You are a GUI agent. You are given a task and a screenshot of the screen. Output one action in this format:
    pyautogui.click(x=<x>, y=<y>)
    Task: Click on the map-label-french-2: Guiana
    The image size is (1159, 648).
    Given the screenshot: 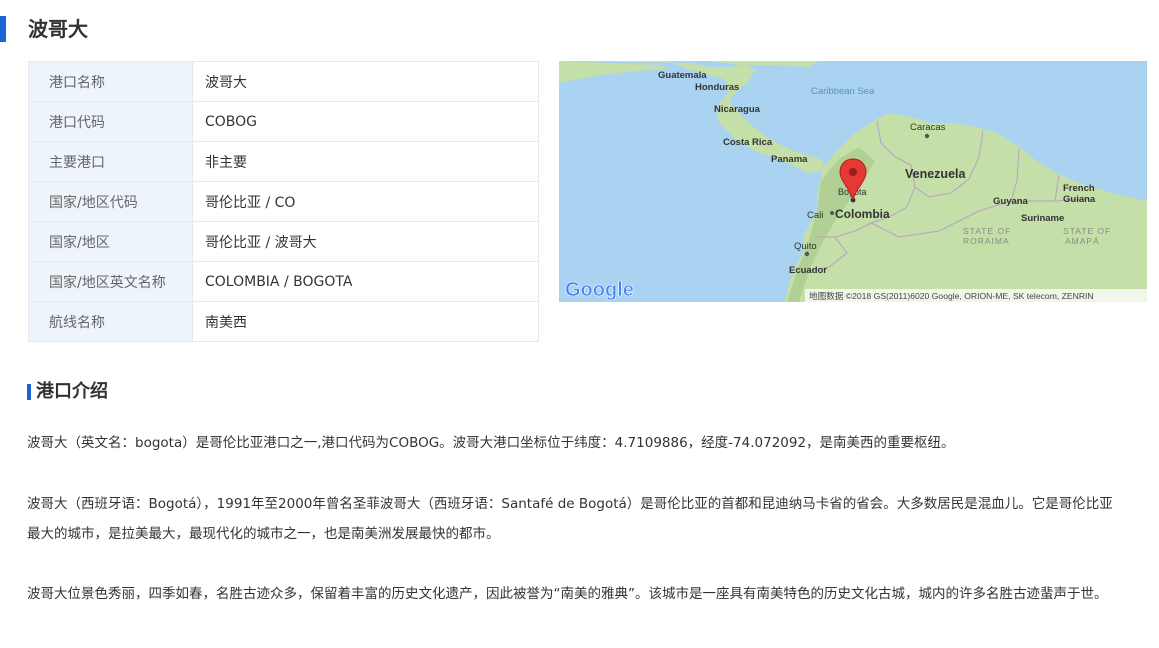 What is the action you would take?
    pyautogui.click(x=1079, y=199)
    